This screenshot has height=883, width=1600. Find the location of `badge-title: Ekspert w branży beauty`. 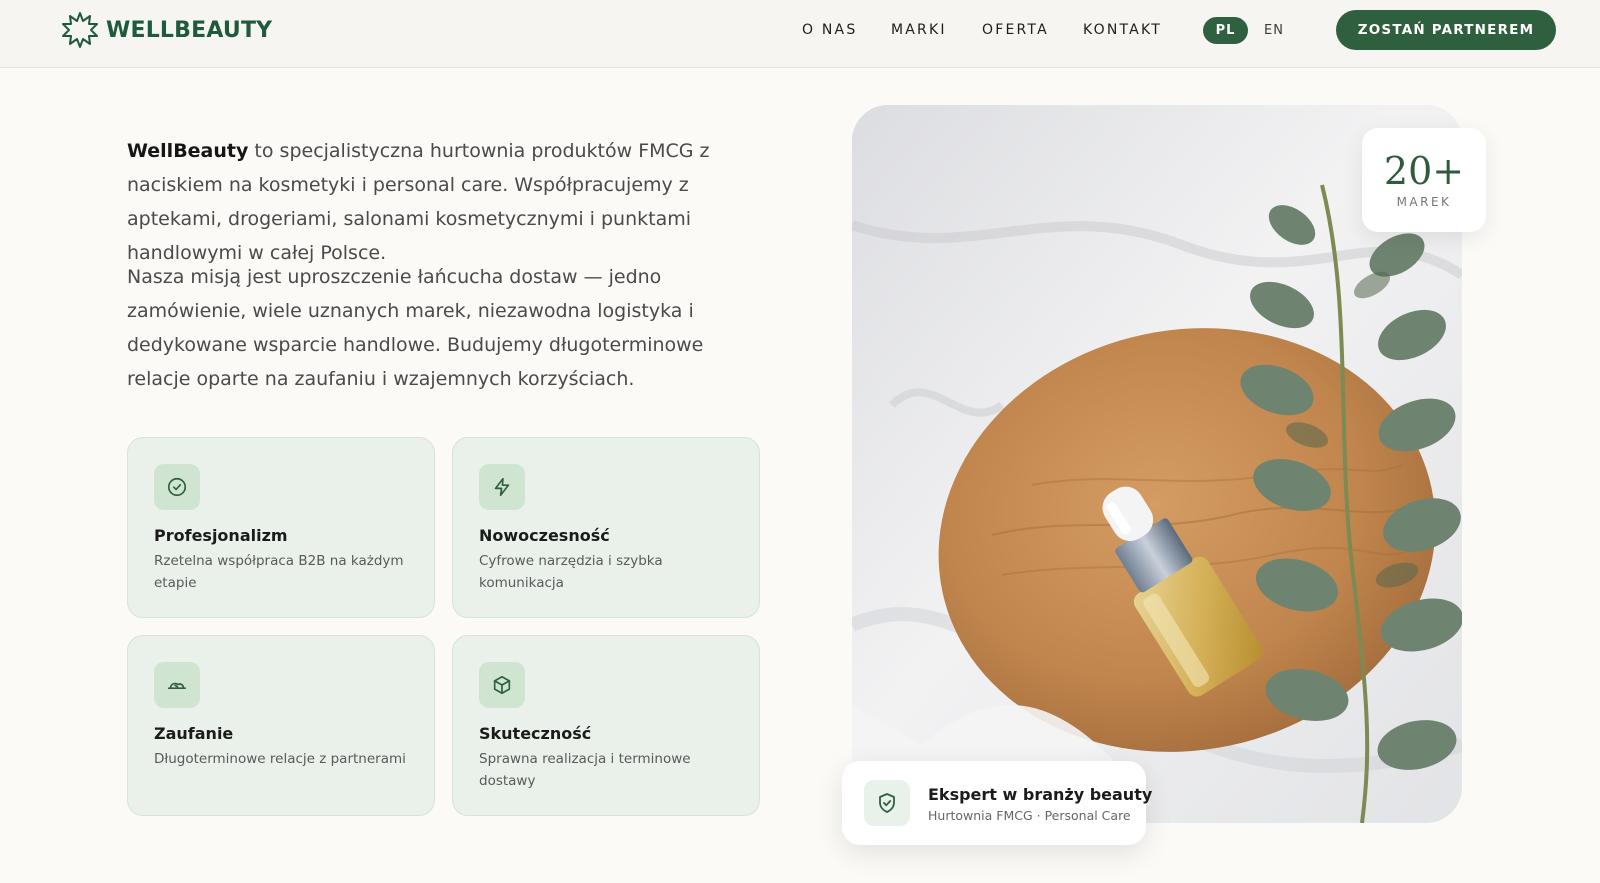

badge-title: Ekspert w branży beauty is located at coordinates (1040, 794).